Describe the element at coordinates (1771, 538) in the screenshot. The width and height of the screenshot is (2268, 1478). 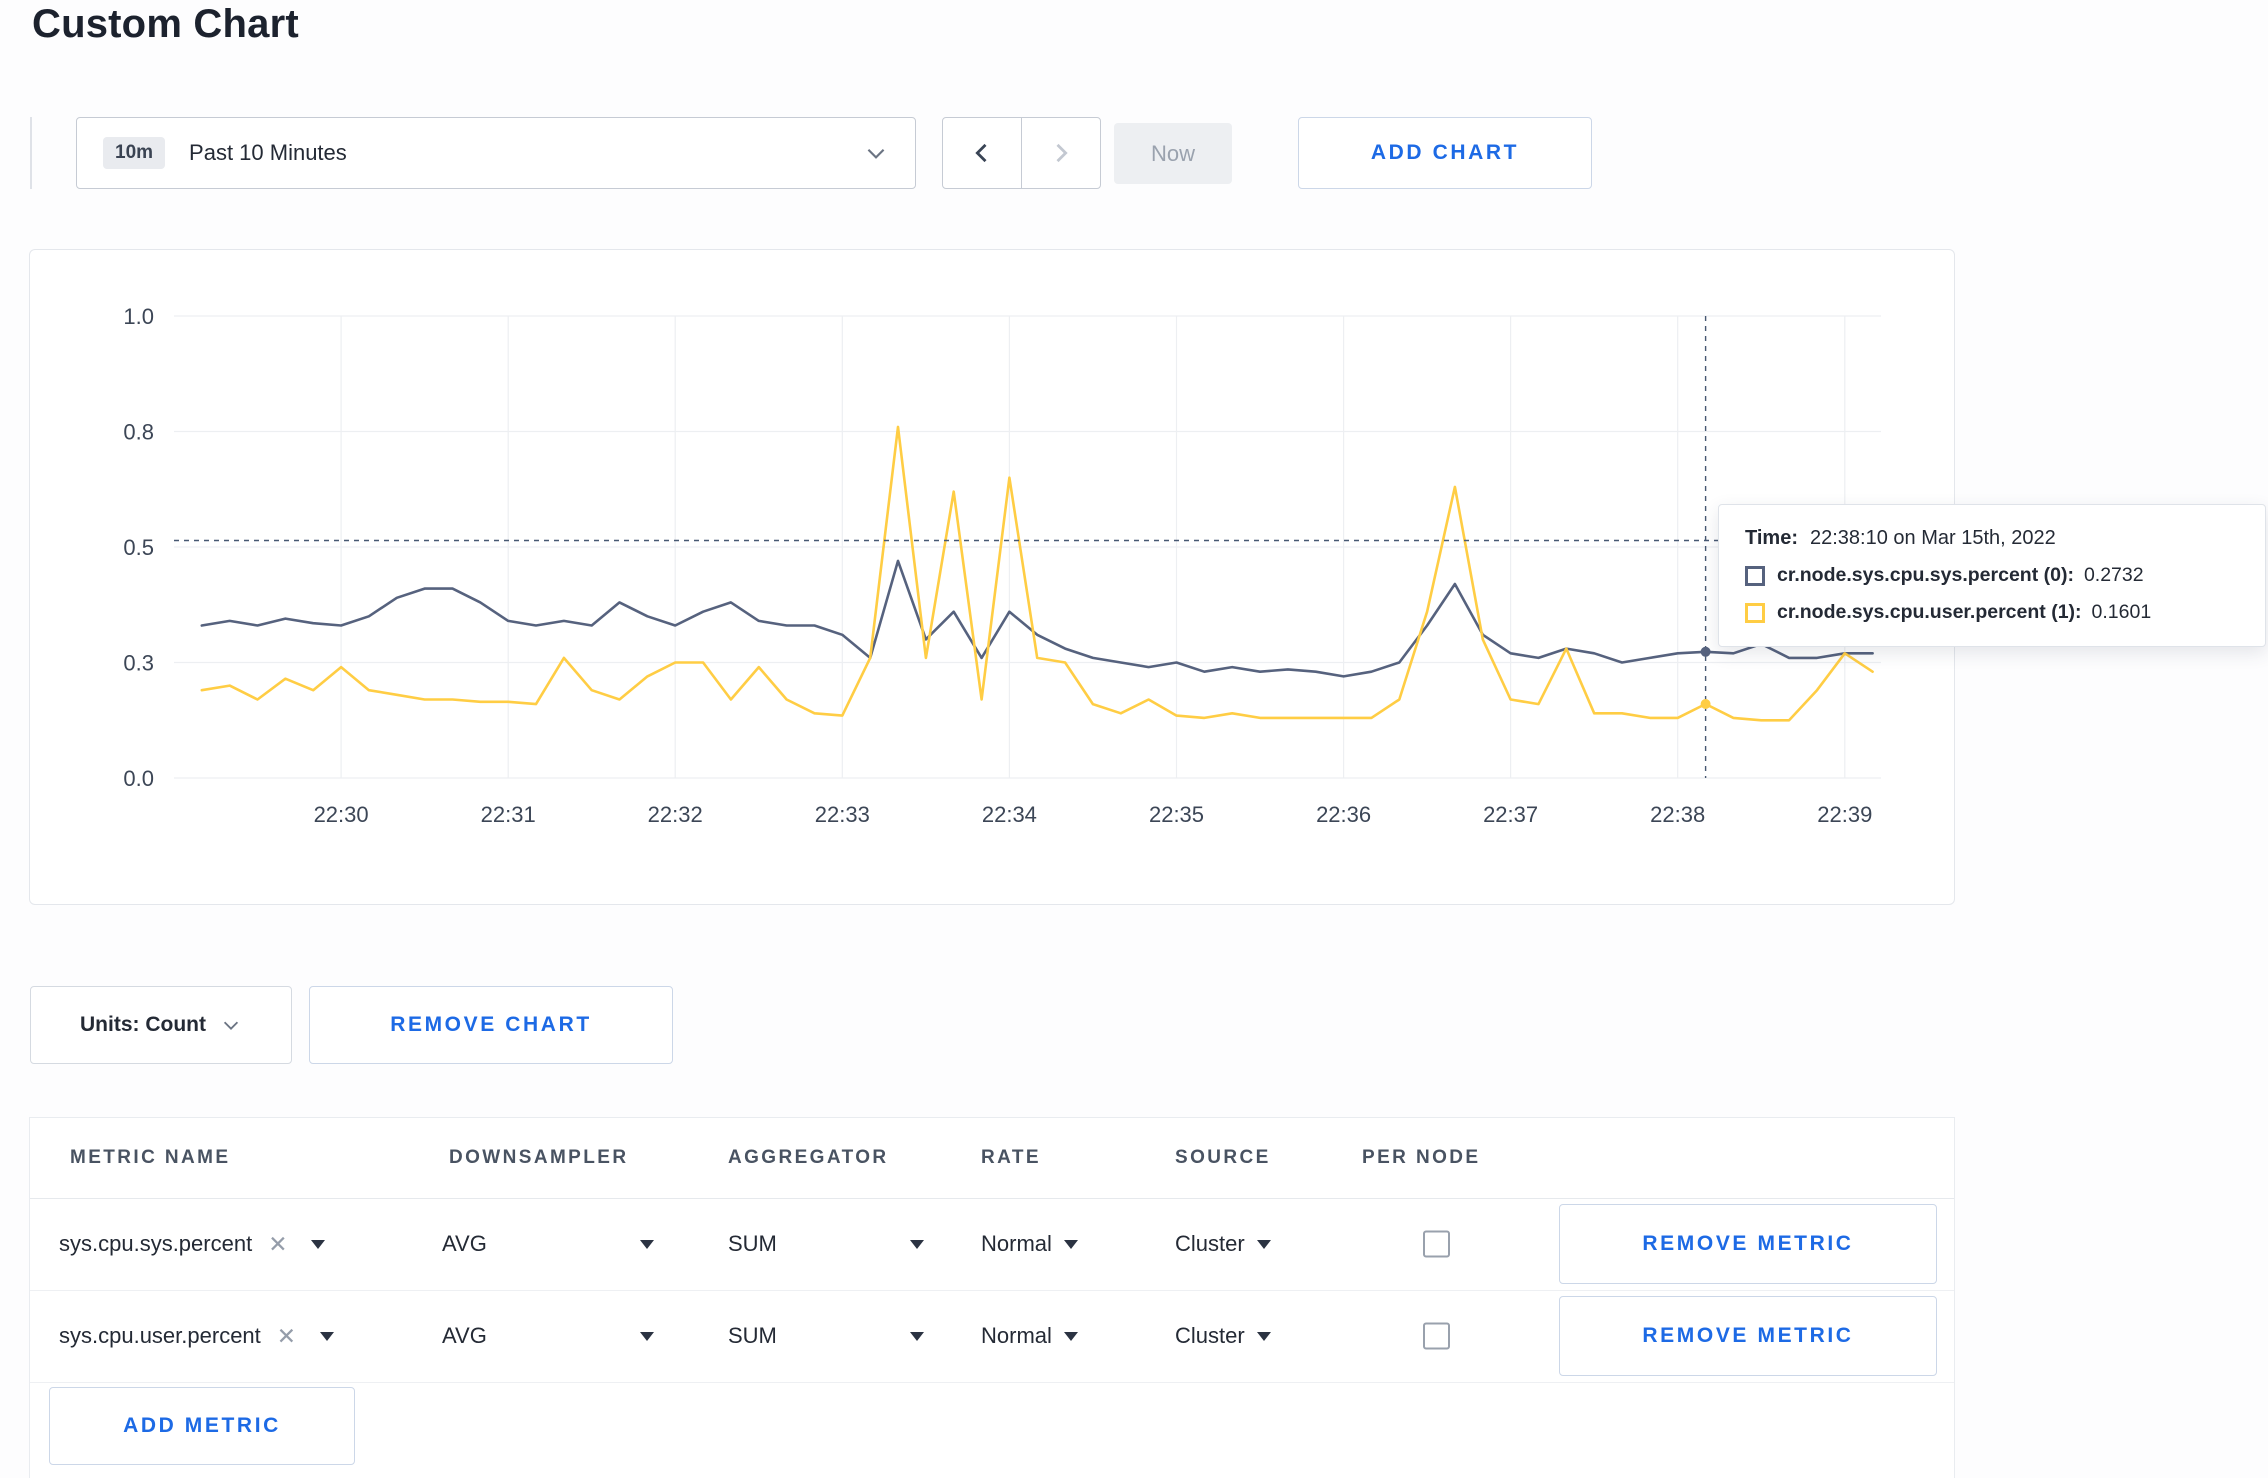
I see `tooltip-time-label: Time:` at that location.